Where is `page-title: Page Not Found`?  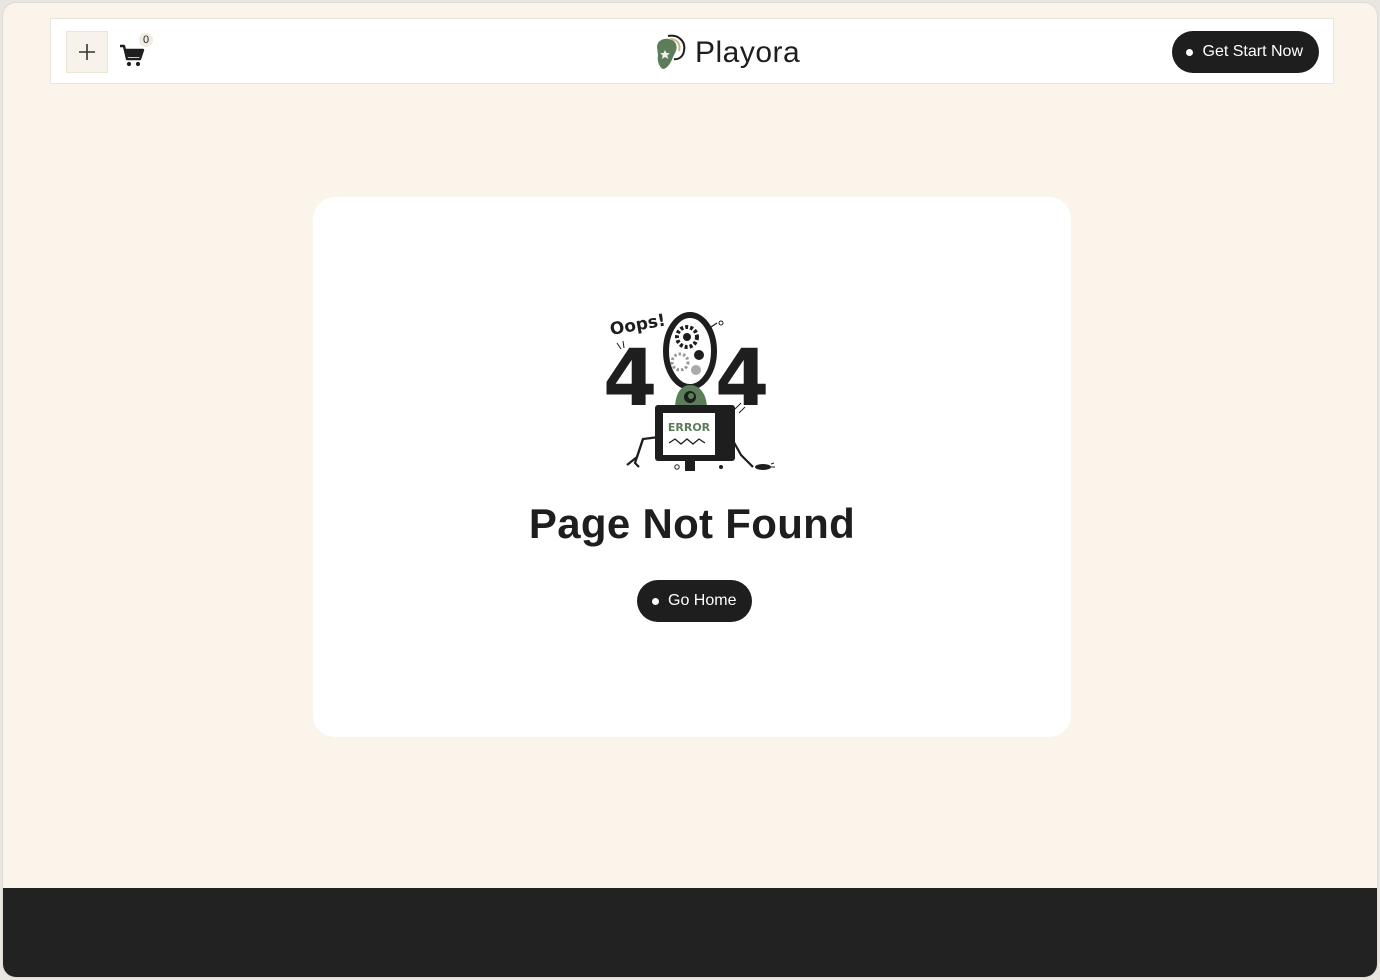 page-title: Page Not Found is located at coordinates (692, 523).